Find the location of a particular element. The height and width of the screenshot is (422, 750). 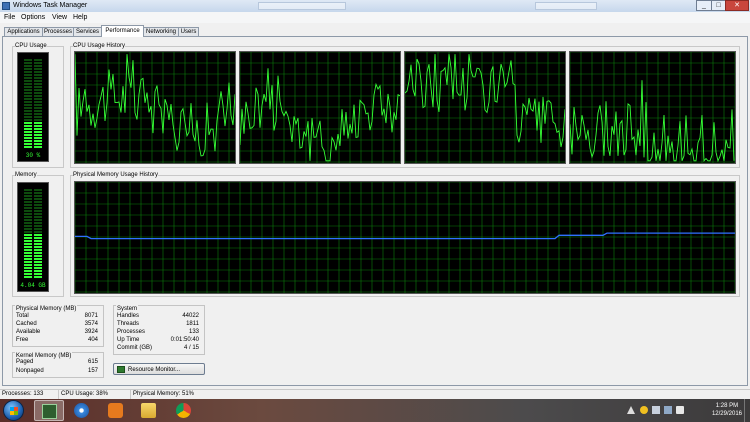

show-desktop-button is located at coordinates (747, 410).